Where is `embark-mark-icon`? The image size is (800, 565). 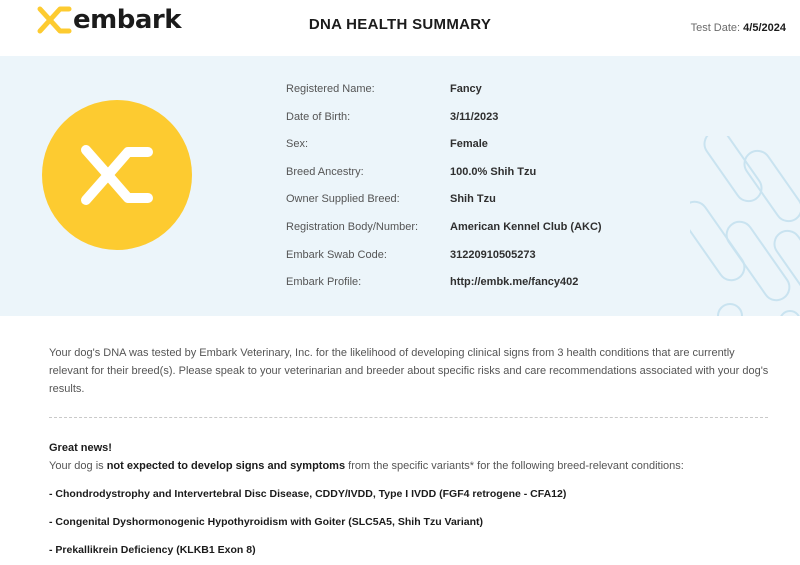
embark-mark-icon is located at coordinates (117, 175).